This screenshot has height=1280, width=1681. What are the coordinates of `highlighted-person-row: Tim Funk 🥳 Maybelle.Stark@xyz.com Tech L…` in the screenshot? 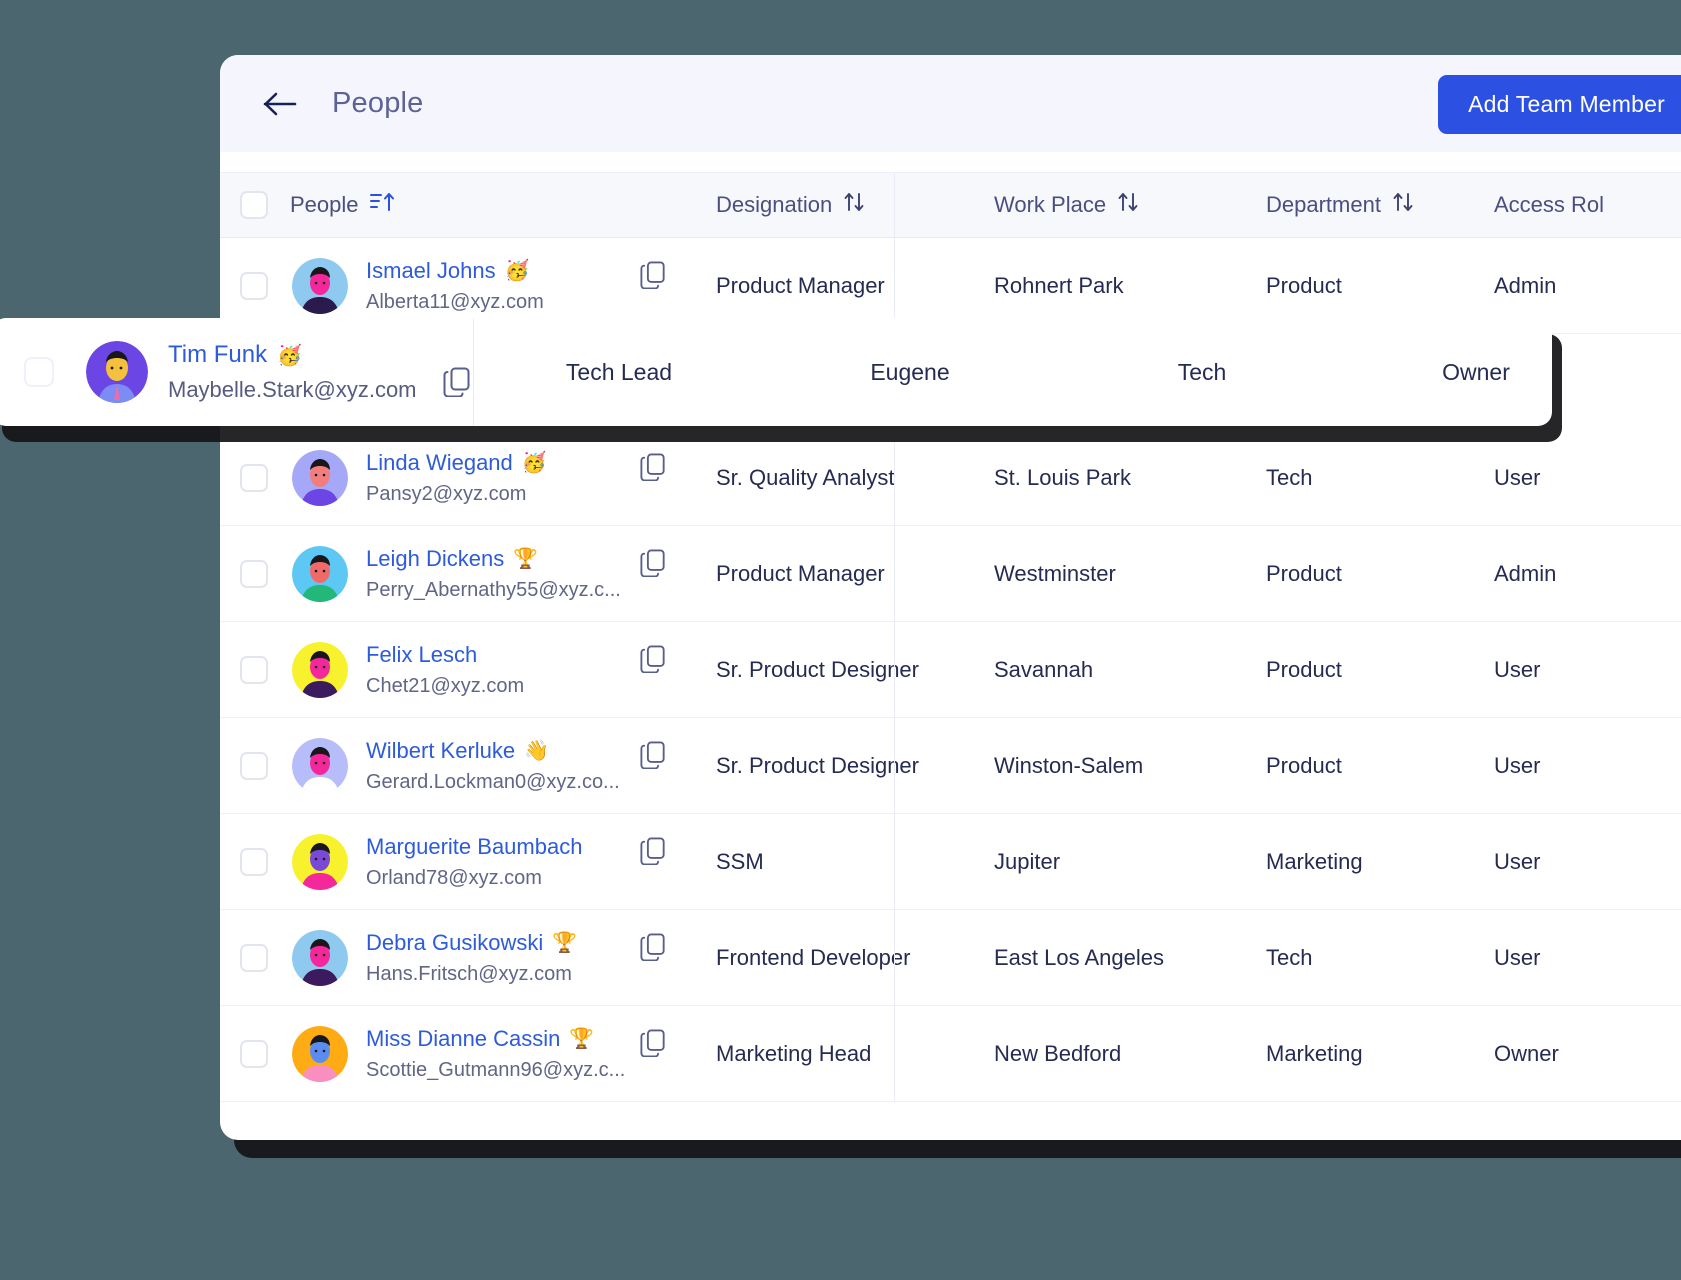 It's located at (776, 372).